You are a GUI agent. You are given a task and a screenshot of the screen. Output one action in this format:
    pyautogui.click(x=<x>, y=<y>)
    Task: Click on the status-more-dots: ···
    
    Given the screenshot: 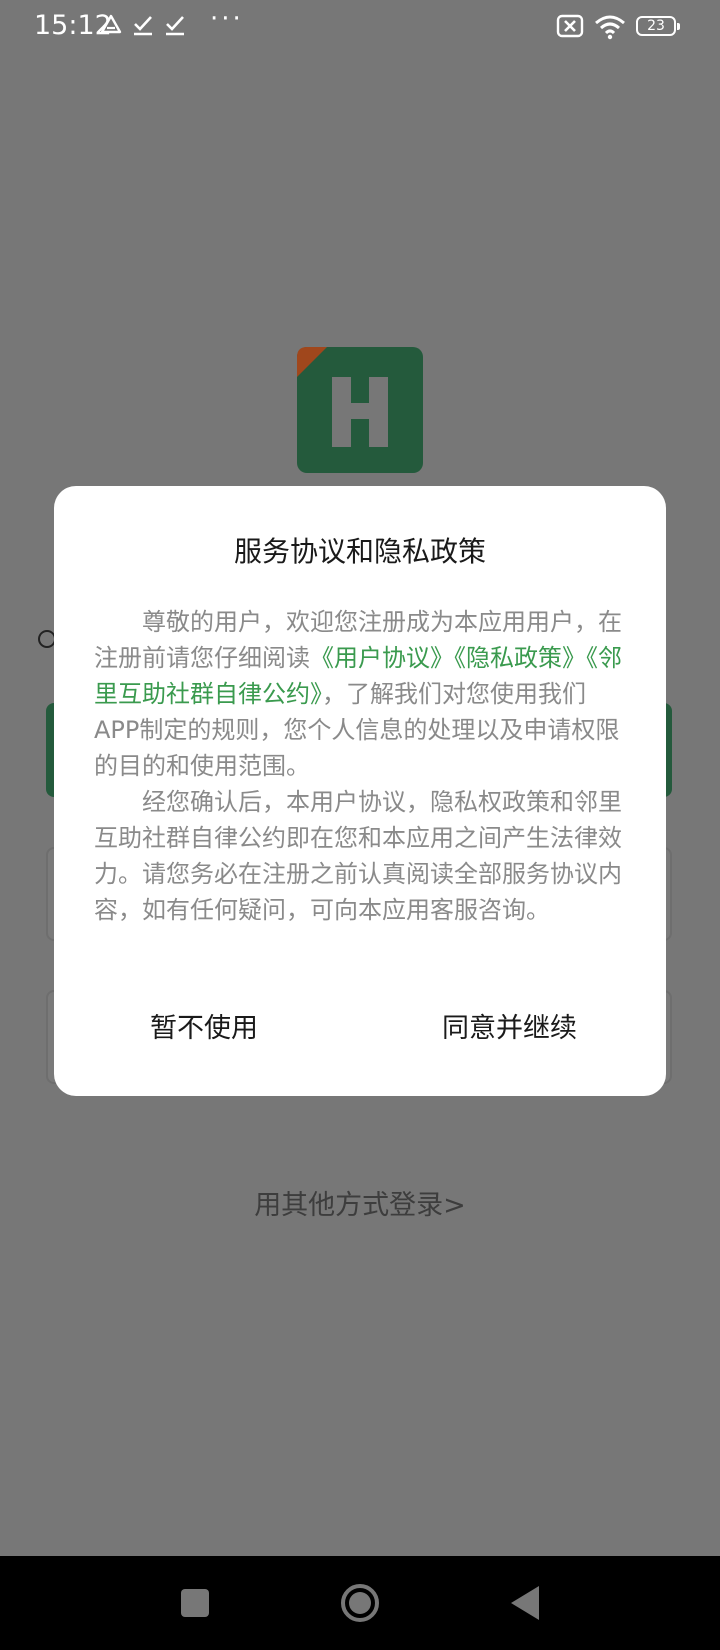 What is the action you would take?
    pyautogui.click(x=227, y=19)
    